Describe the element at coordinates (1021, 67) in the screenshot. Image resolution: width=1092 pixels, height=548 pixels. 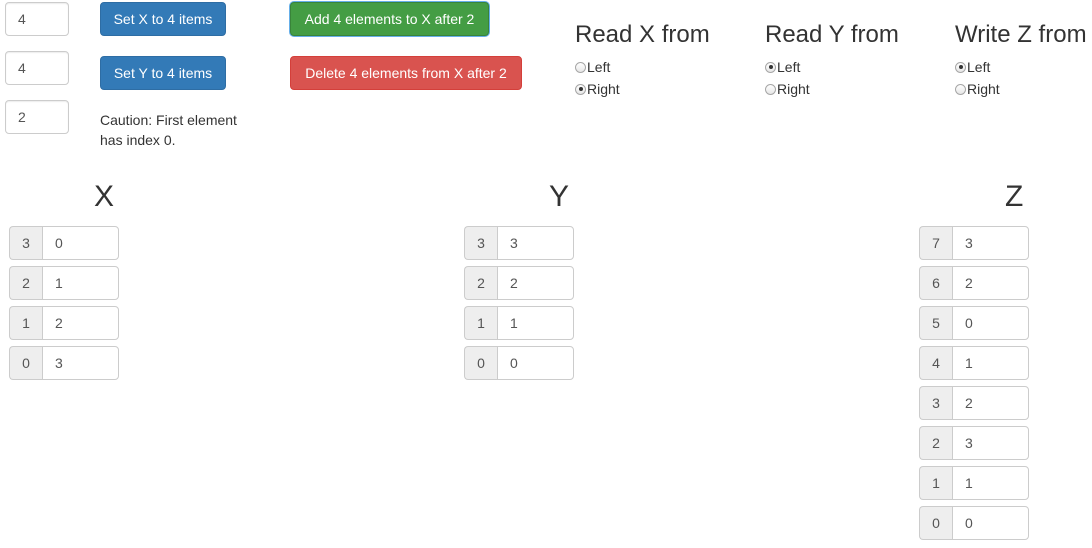
I see `write-z-left-option: Left` at that location.